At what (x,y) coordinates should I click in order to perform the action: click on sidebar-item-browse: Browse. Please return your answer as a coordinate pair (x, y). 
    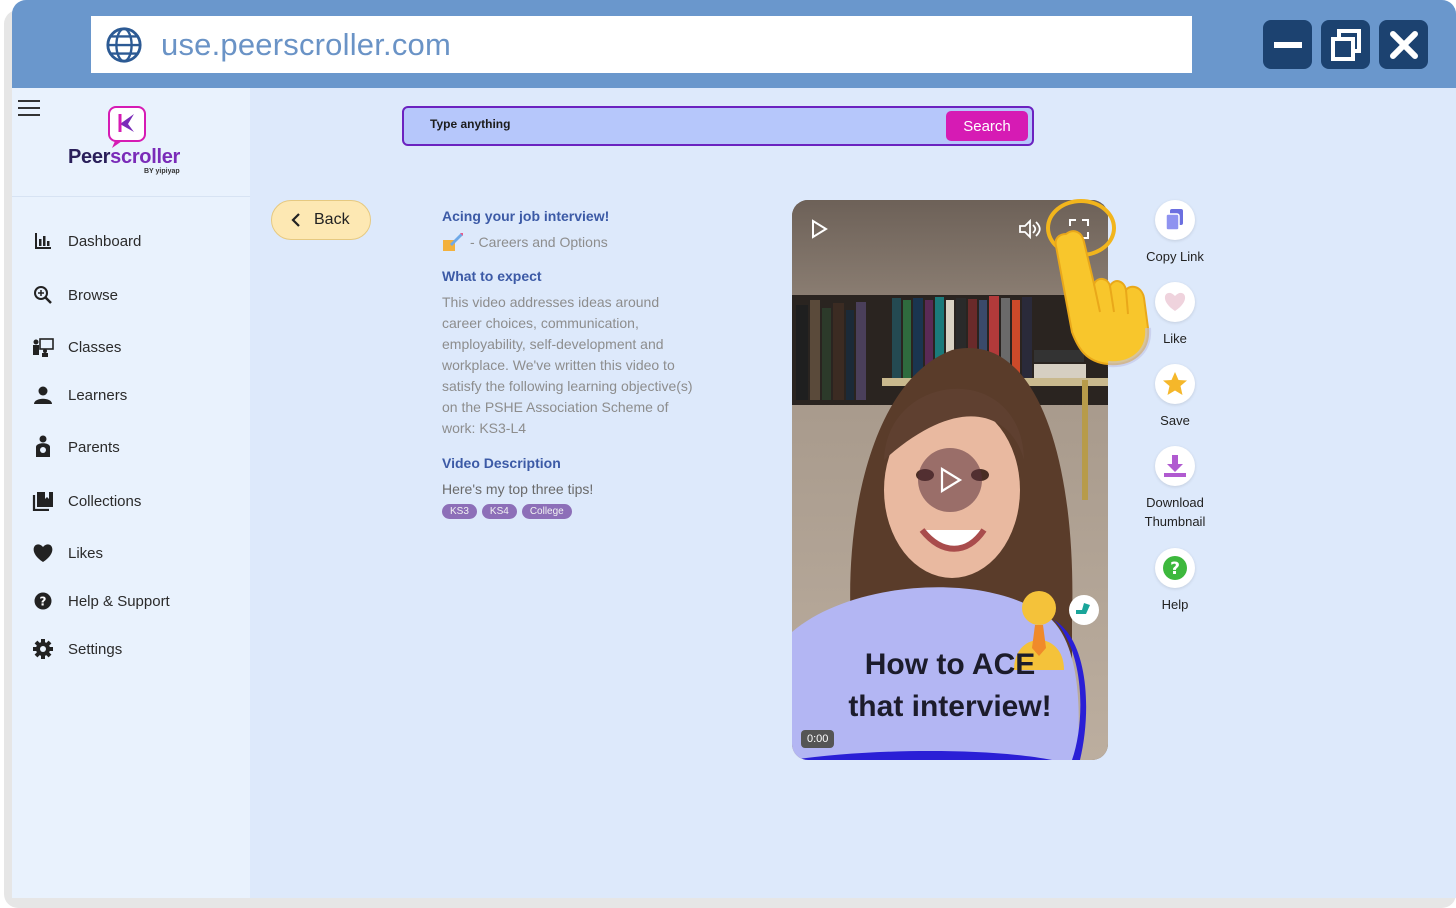
    Looking at the image, I should click on (75, 295).